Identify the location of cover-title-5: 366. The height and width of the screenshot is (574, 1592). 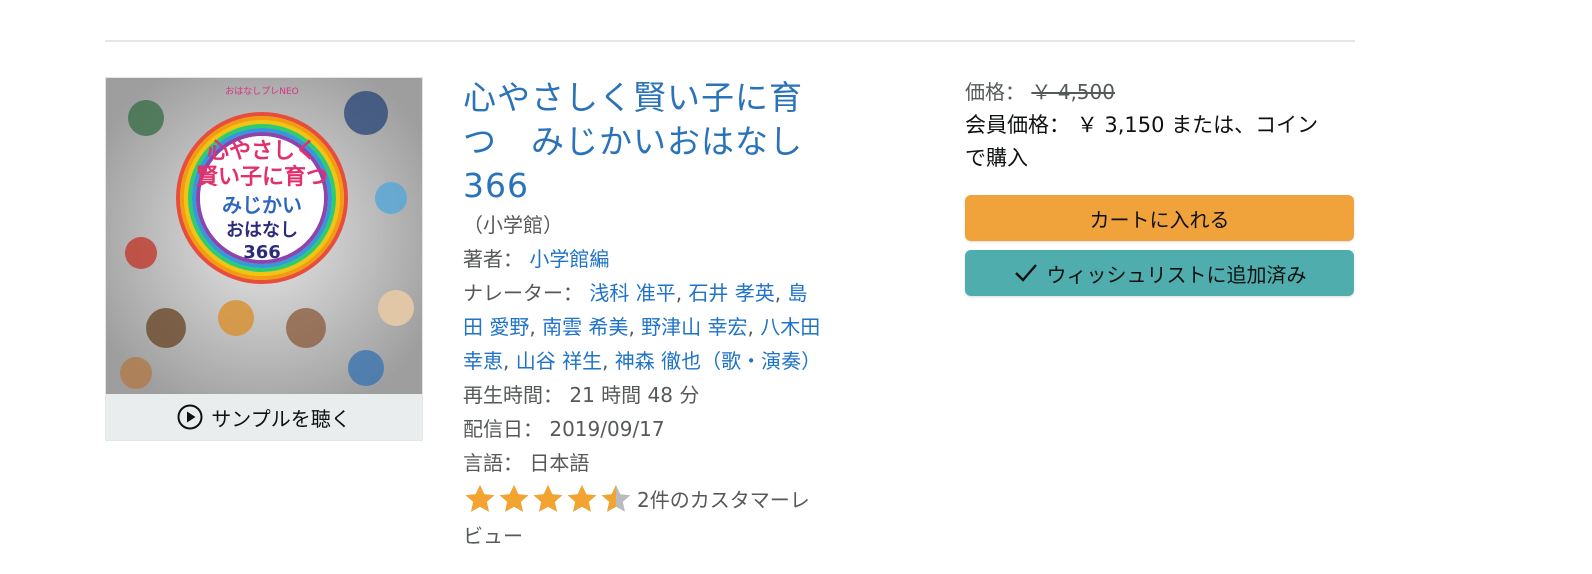
(262, 252).